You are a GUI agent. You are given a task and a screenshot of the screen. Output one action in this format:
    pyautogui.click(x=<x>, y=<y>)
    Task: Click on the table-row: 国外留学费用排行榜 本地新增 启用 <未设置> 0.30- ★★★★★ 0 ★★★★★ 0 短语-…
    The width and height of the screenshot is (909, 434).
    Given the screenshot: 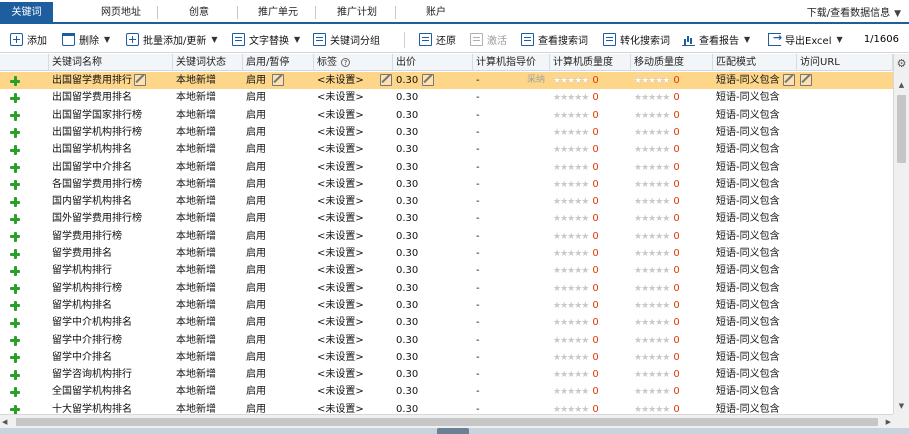 What is the action you would take?
    pyautogui.click(x=446, y=218)
    